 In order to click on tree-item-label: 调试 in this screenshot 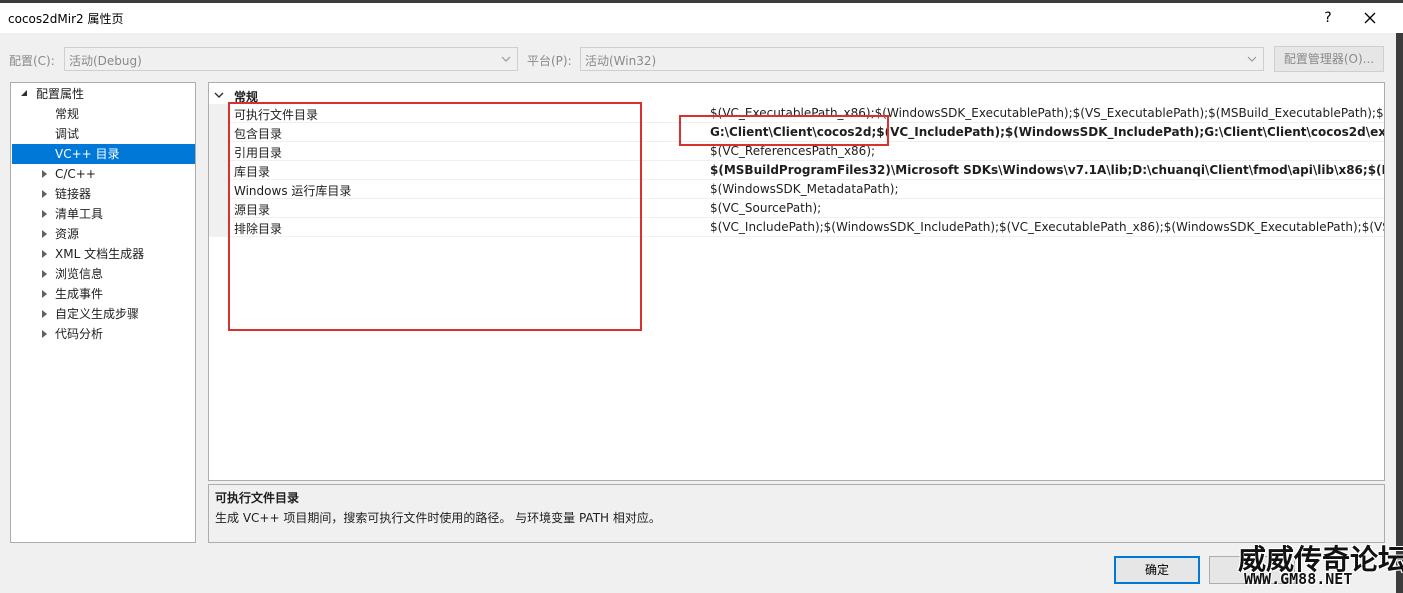, I will do `click(67, 134)`.